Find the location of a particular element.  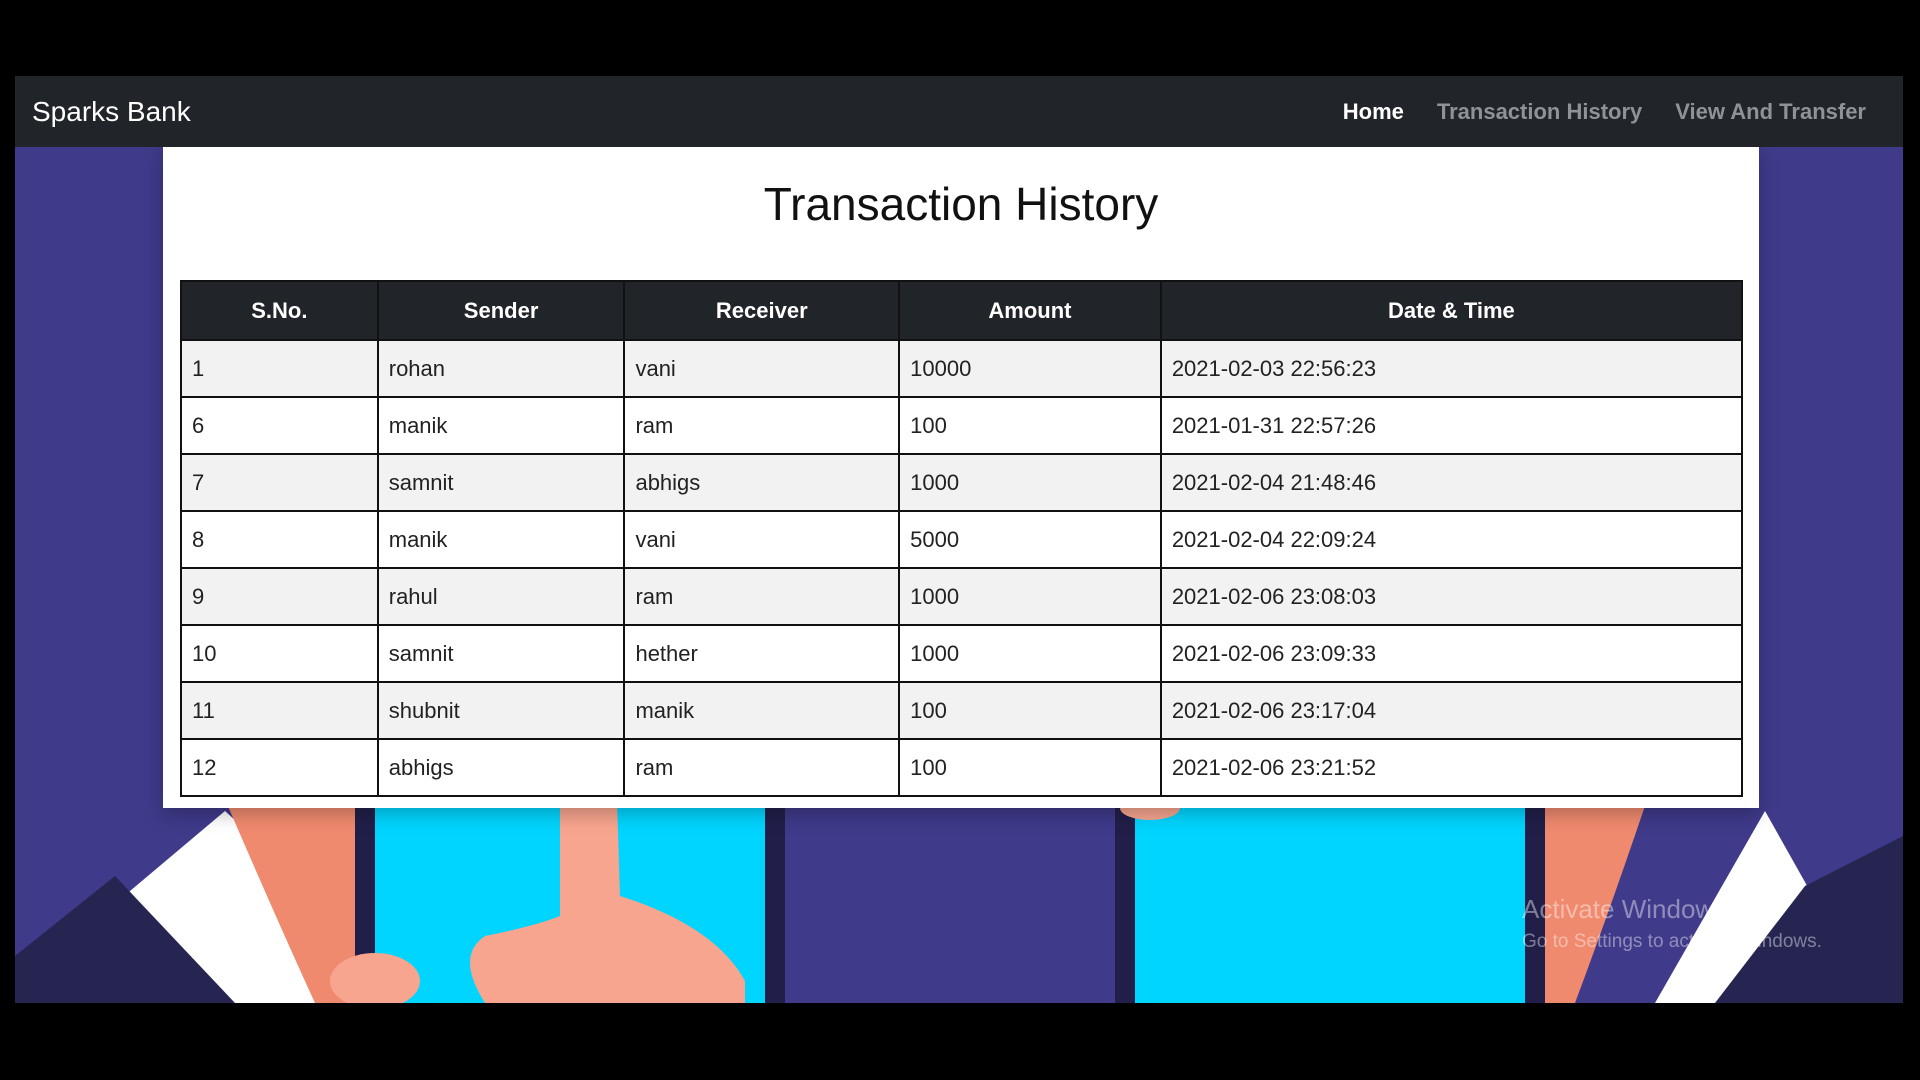

table-row: 8 manik vani 5000 2021-02-04 22:09:24 is located at coordinates (962, 539).